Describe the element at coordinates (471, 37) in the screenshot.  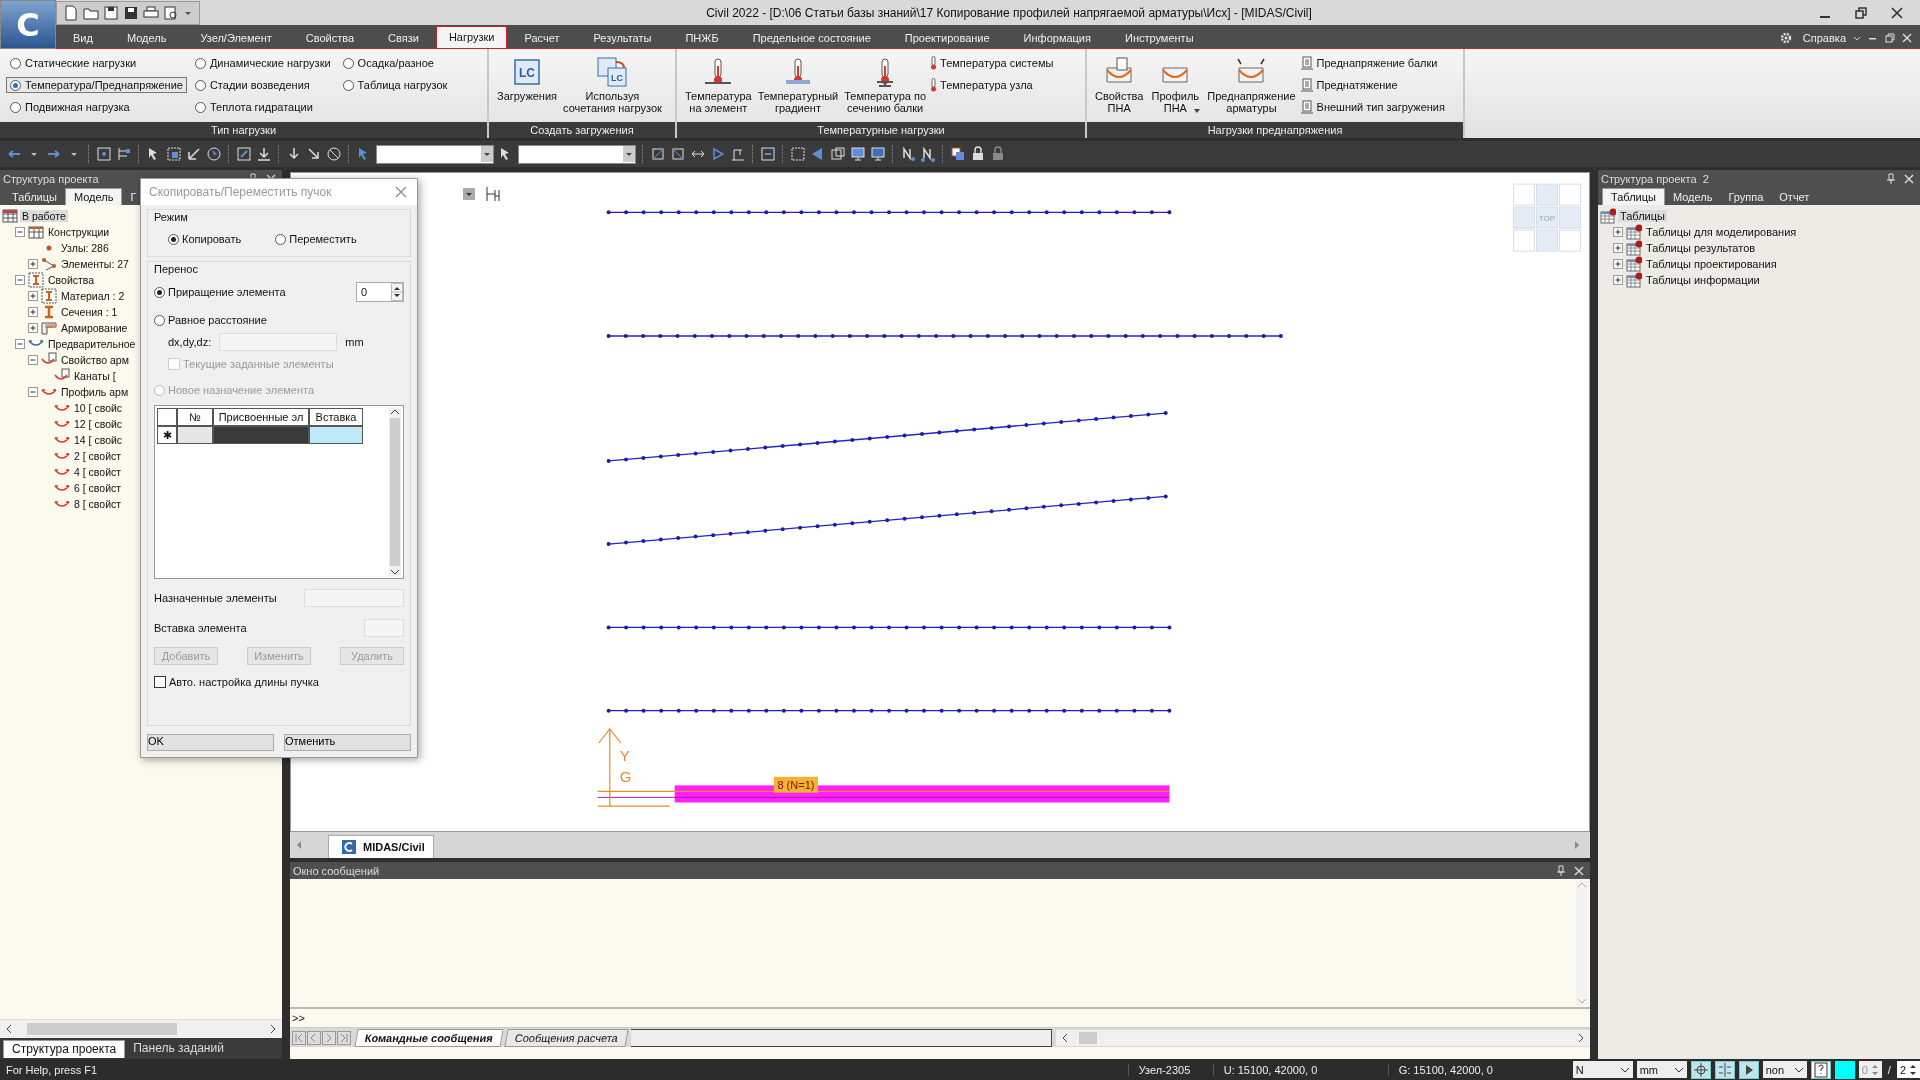
I see `menu-tab: Нагрузки` at that location.